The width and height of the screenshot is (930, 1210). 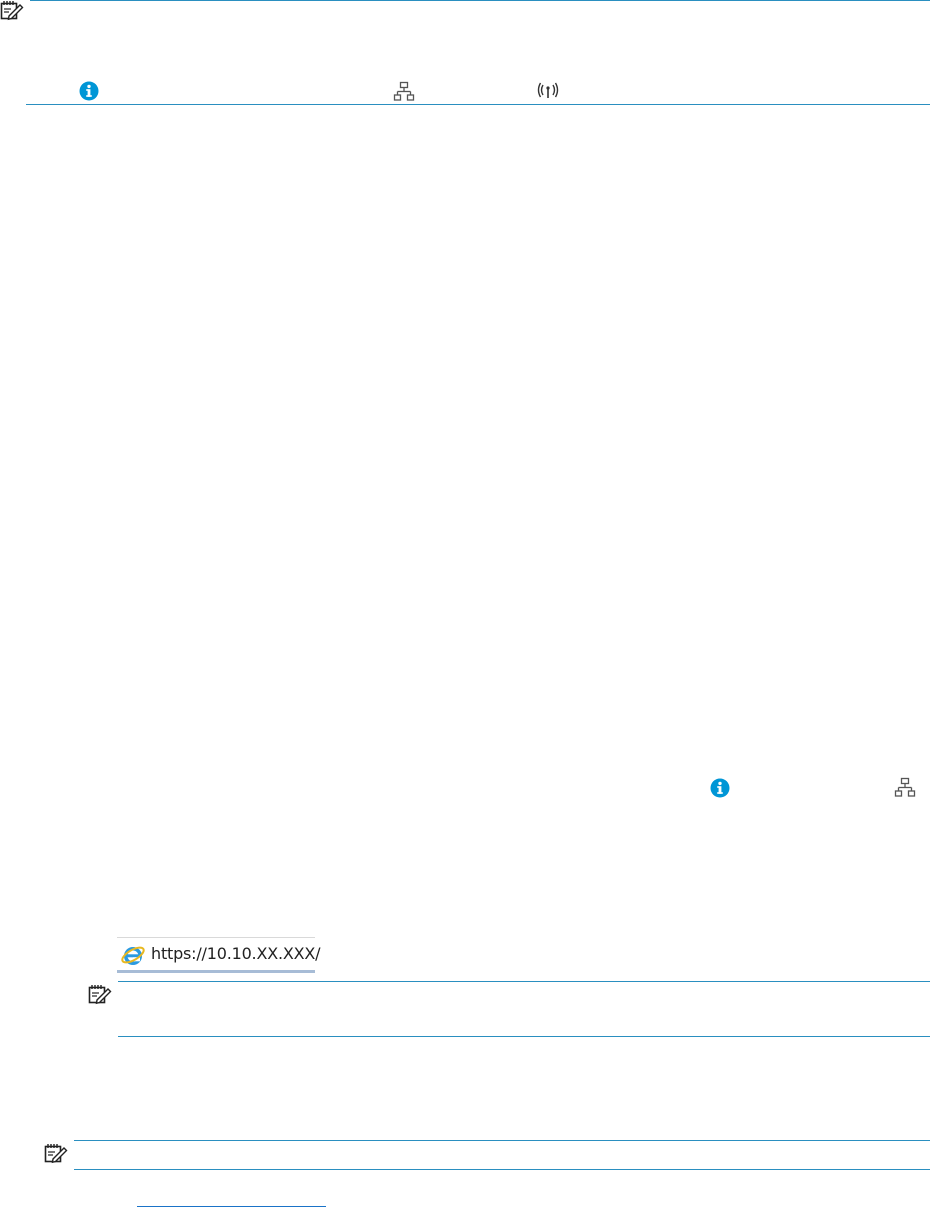 What do you see at coordinates (548, 91) in the screenshot?
I see `wireless-icon` at bounding box center [548, 91].